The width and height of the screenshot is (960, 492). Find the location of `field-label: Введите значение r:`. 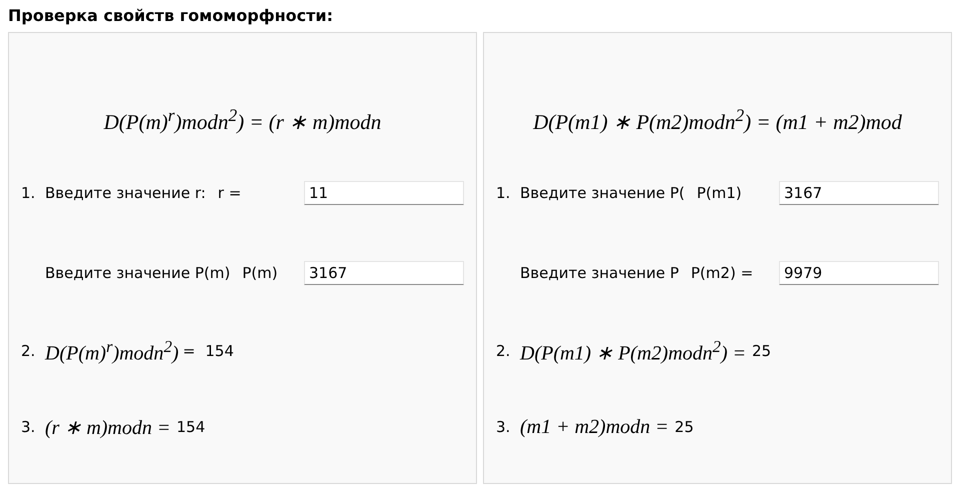

field-label: Введите значение r: is located at coordinates (125, 193).